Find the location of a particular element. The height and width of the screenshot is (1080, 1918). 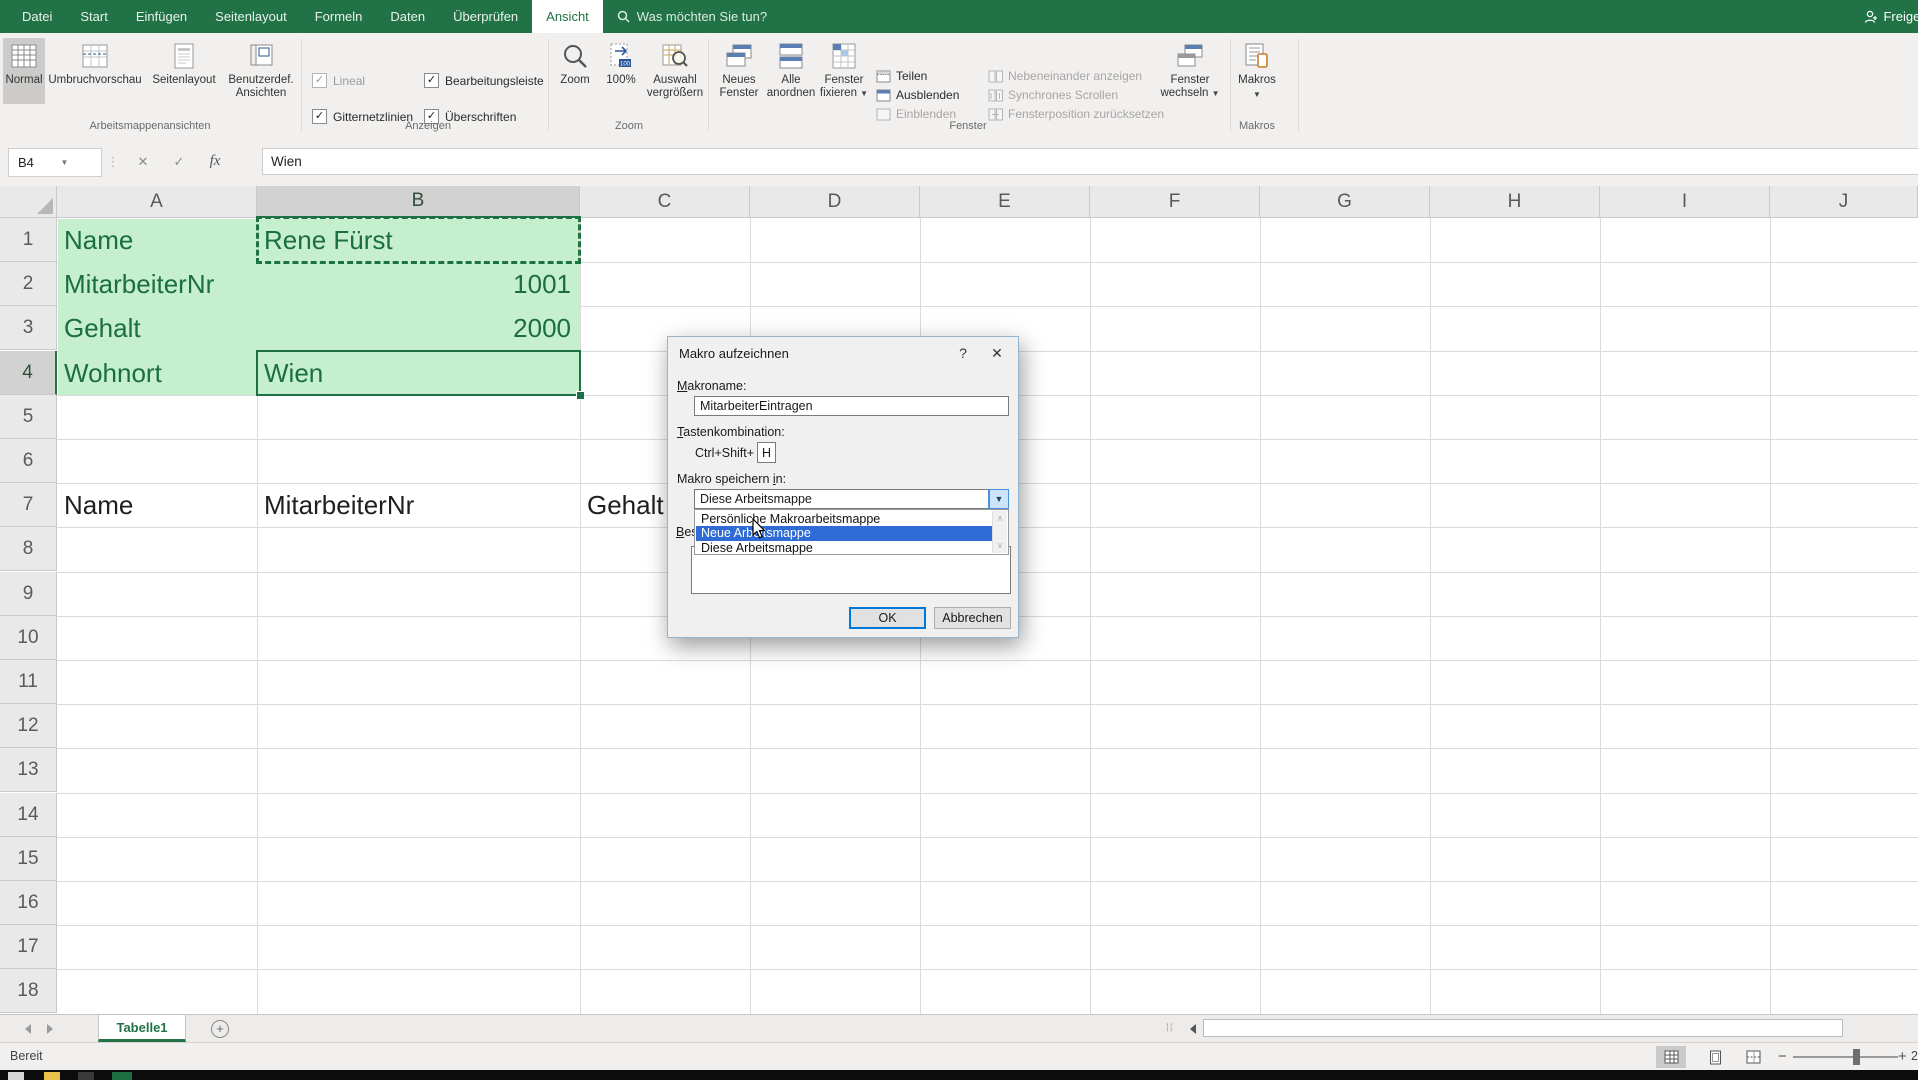

new-window-button: Neues Fenster is located at coordinates (739, 71).